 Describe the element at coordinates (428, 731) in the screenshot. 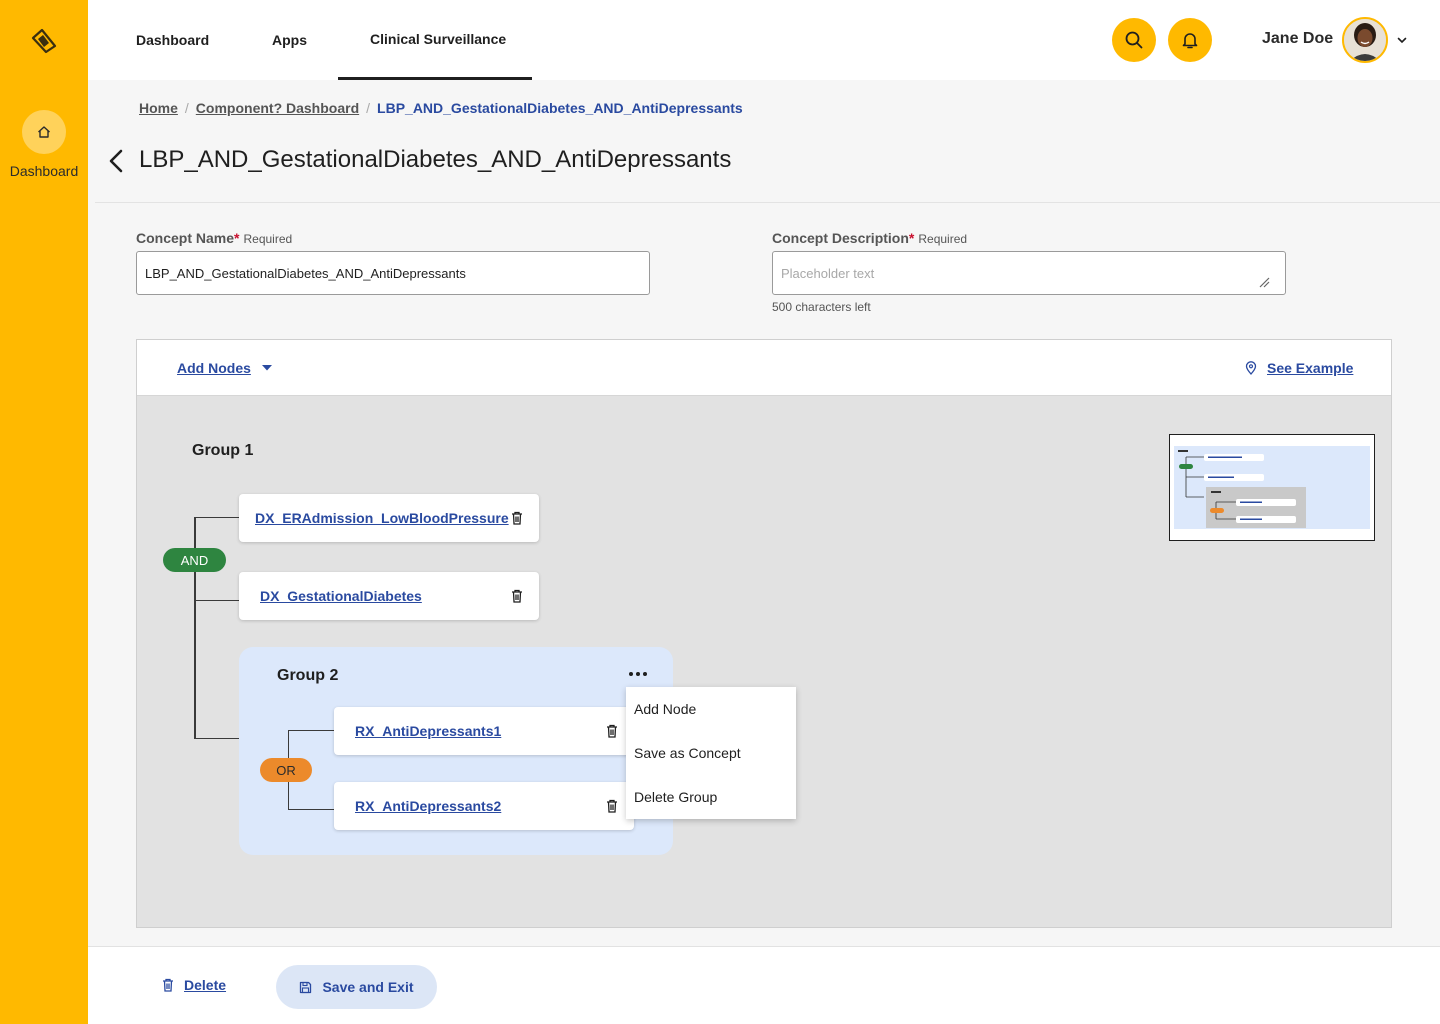

I see `node-link: RX_AntiDepressants1` at that location.